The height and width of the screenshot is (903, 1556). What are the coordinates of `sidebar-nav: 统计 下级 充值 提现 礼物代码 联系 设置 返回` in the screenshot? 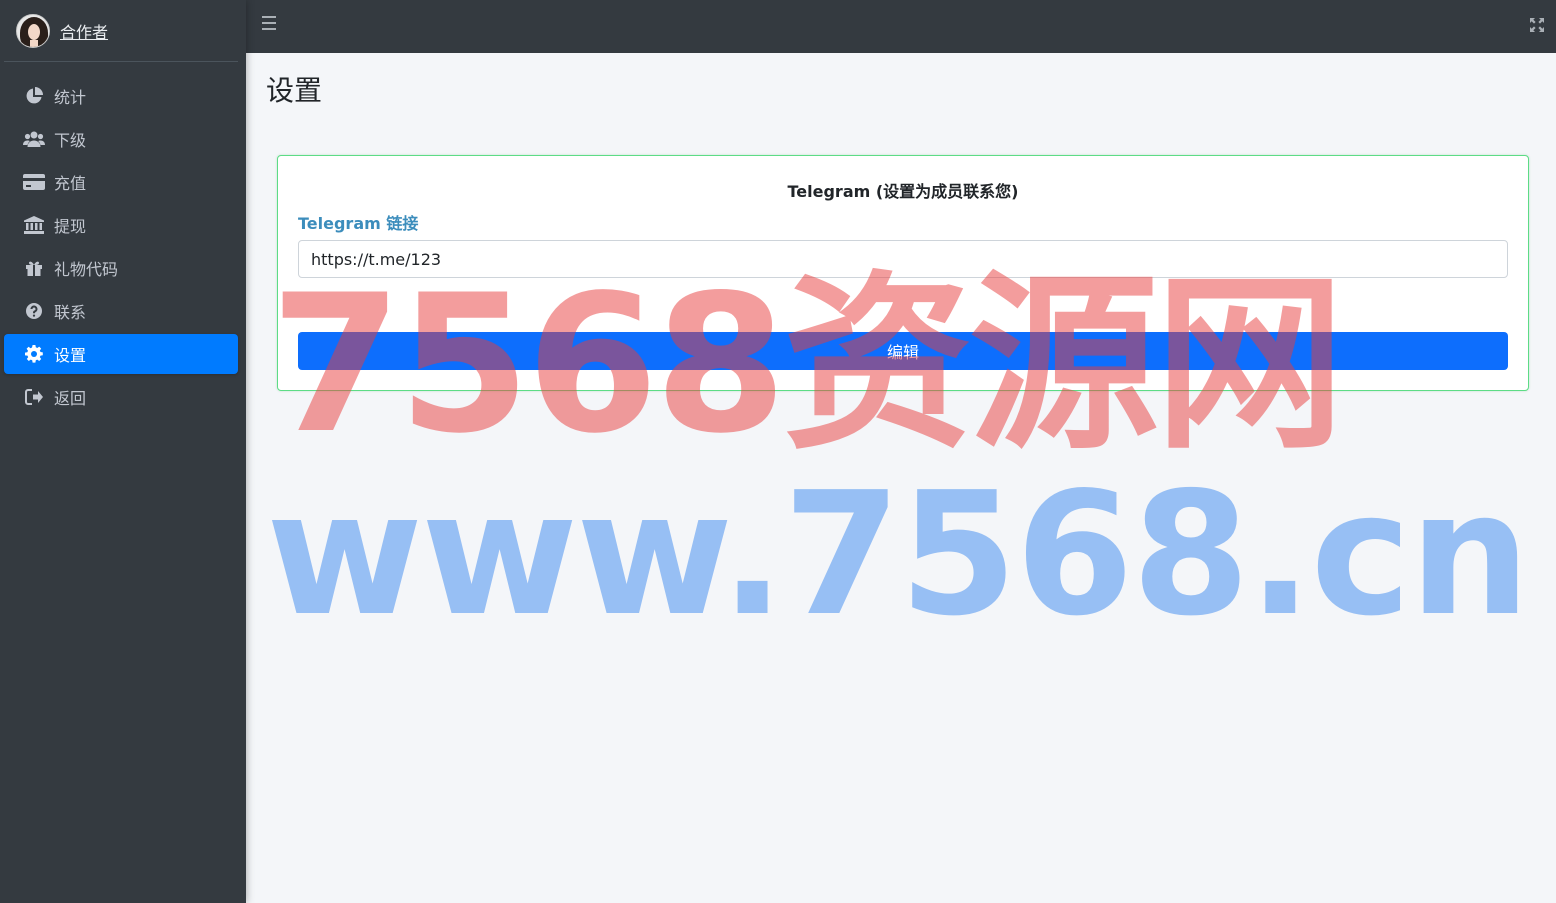 It's located at (123, 246).